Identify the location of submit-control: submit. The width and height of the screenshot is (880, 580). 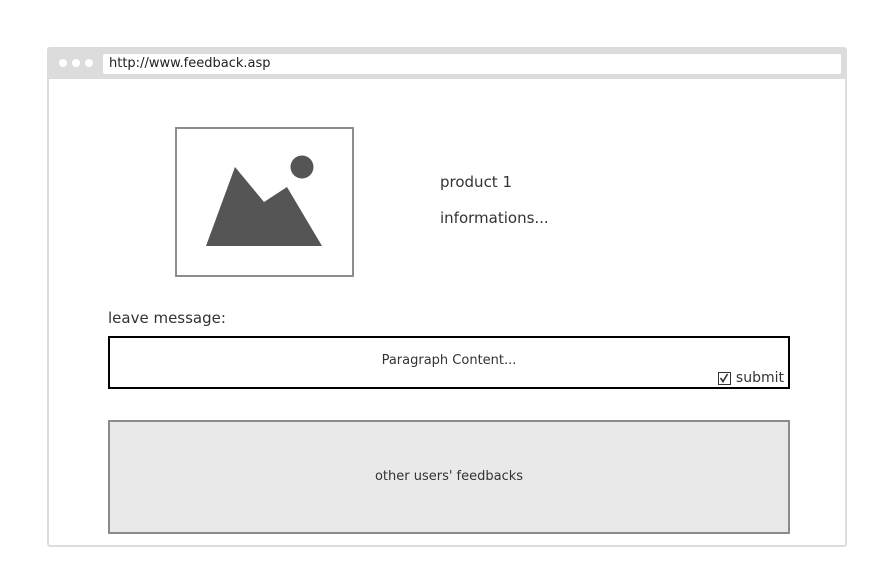
(750, 378).